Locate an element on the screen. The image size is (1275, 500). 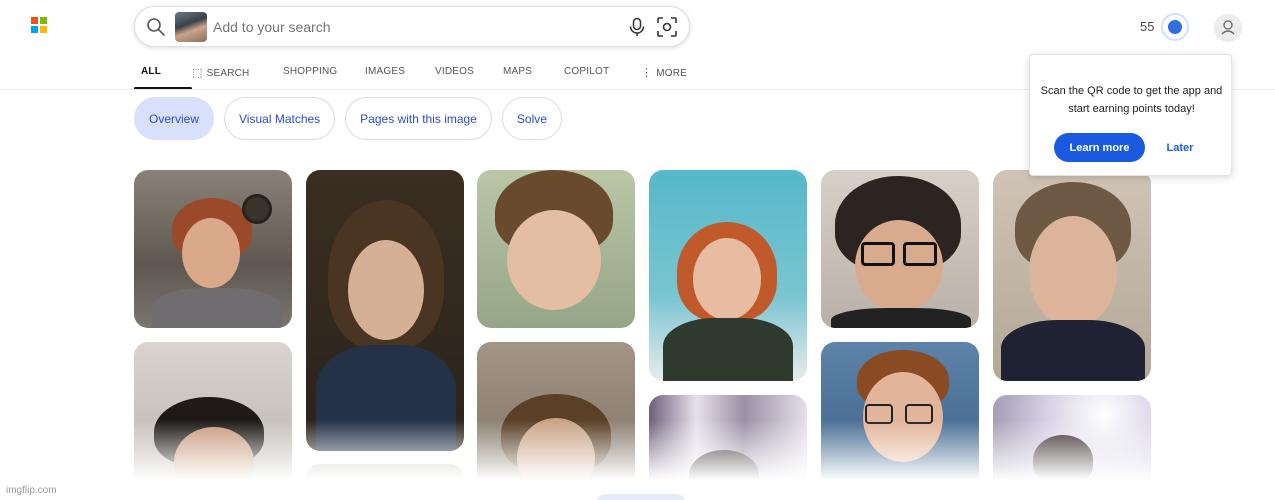
rewards-icon is located at coordinates (1175, 27).